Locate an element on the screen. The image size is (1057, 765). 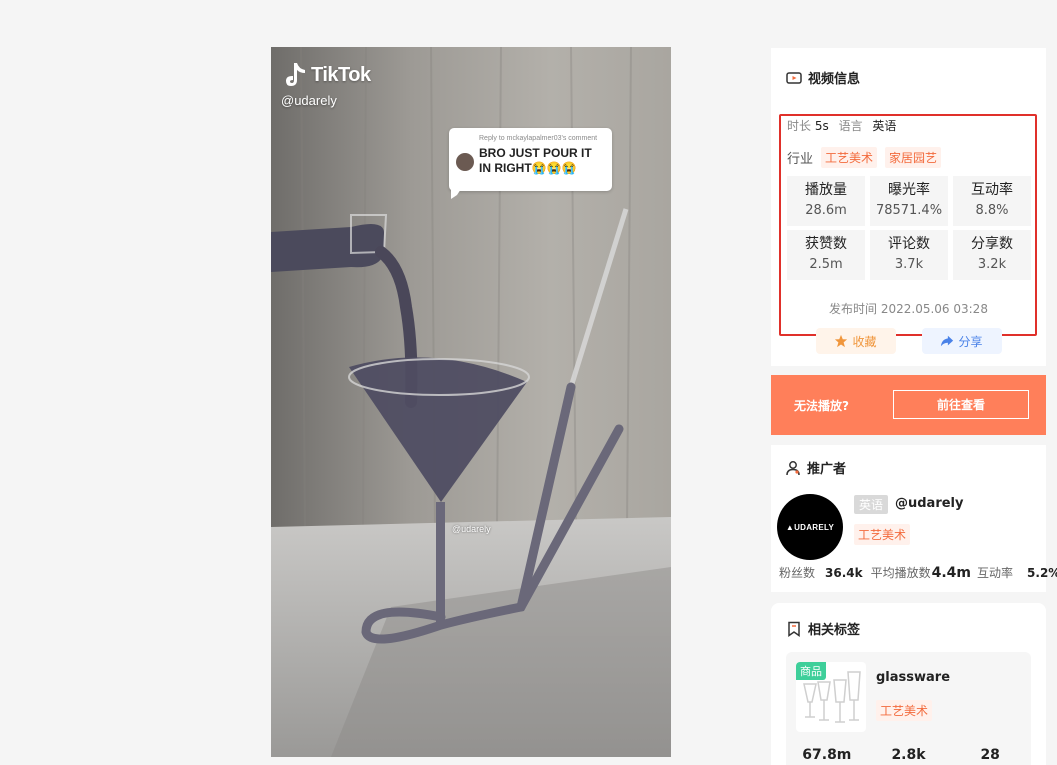
industry-tag-home-garden: 家居园艺 is located at coordinates (913, 157).